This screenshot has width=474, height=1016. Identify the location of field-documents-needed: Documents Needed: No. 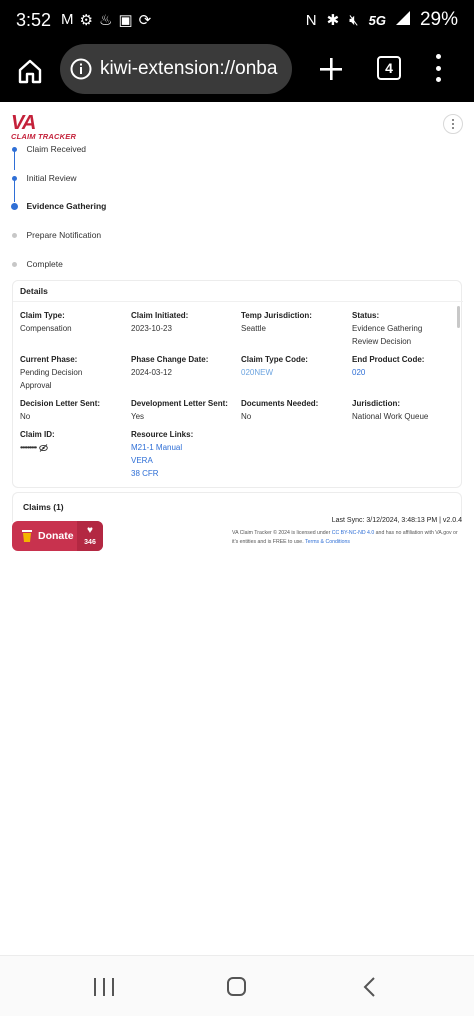
(293, 410).